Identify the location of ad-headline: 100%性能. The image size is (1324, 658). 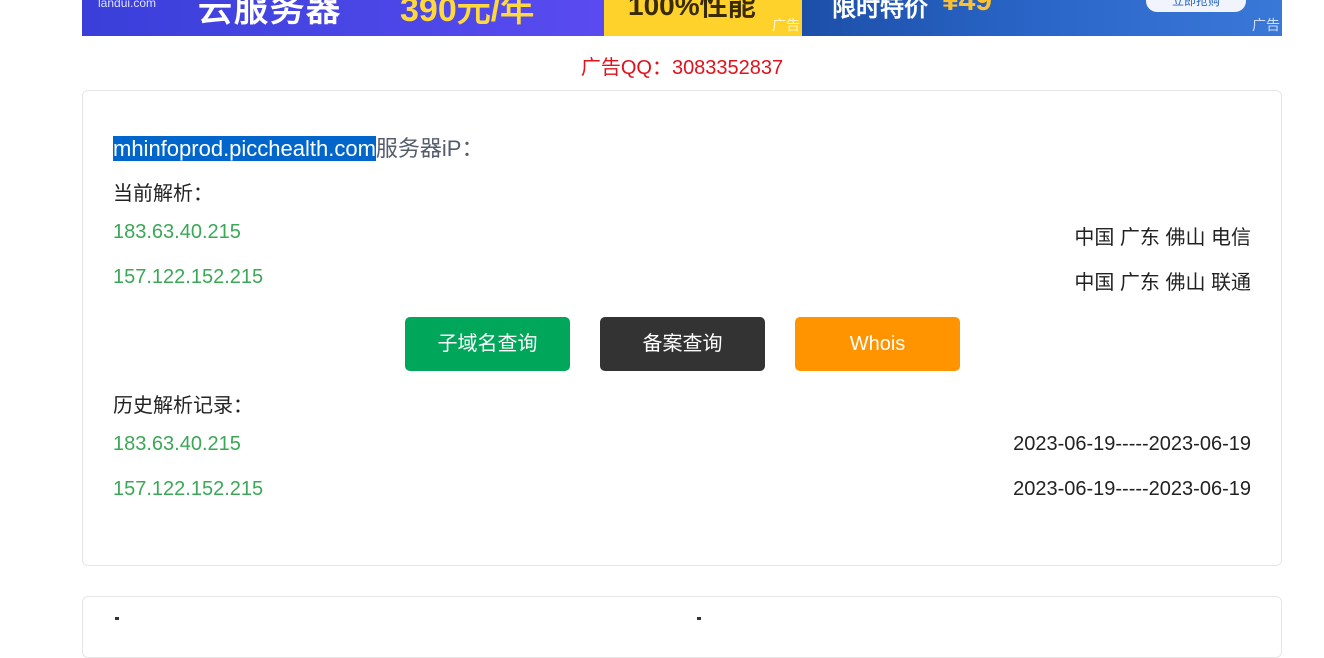
(692, 10).